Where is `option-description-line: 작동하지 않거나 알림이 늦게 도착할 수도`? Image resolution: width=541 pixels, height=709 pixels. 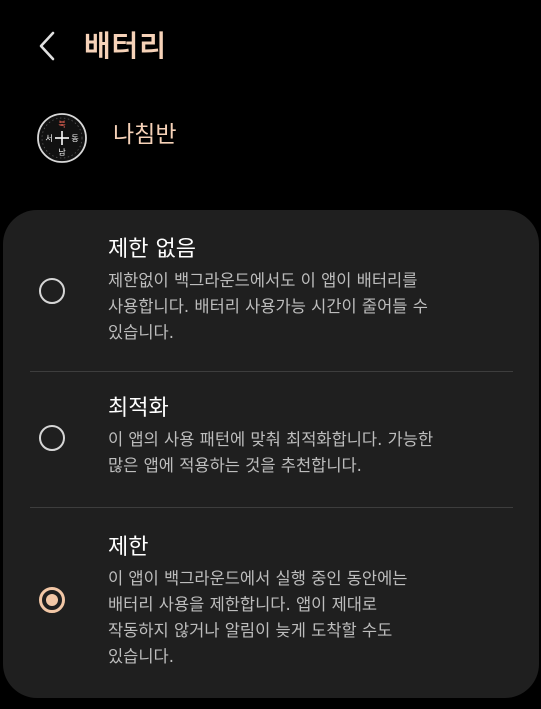 option-description-line: 작동하지 않거나 알림이 늦게 도착할 수도 is located at coordinates (250, 630).